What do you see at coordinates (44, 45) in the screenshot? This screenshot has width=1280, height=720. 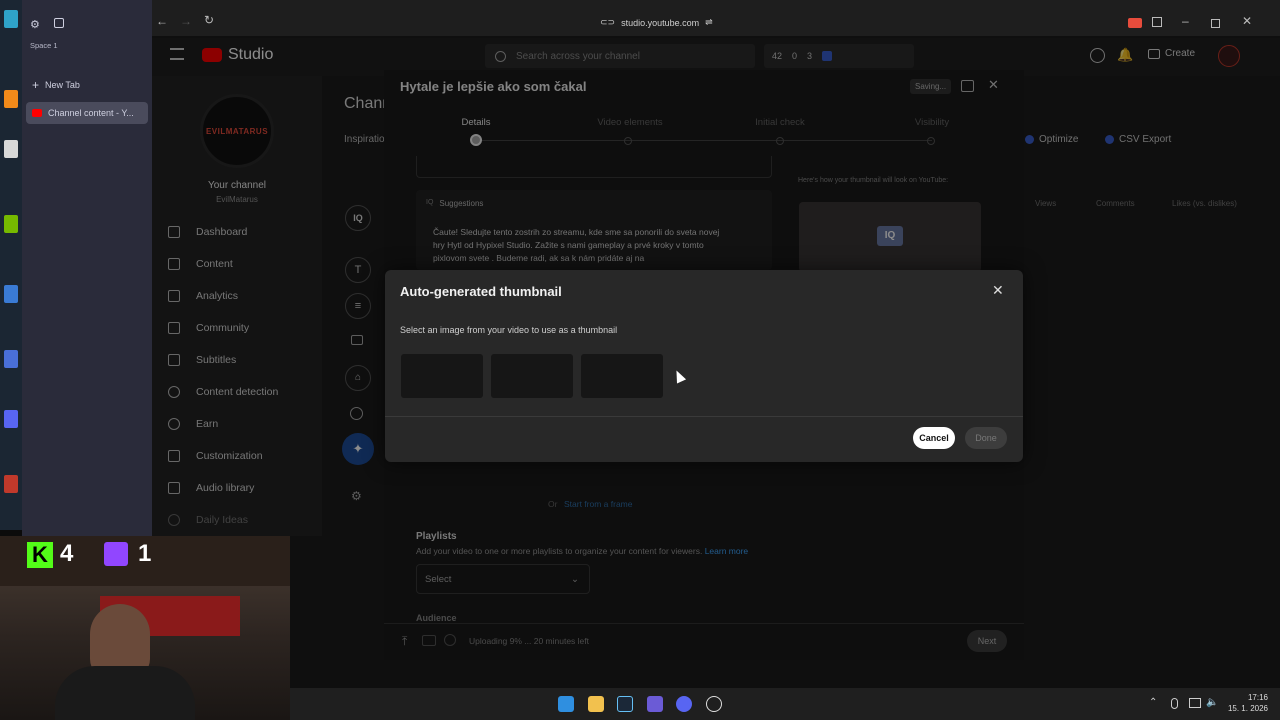 I see `space-label: Space 1` at bounding box center [44, 45].